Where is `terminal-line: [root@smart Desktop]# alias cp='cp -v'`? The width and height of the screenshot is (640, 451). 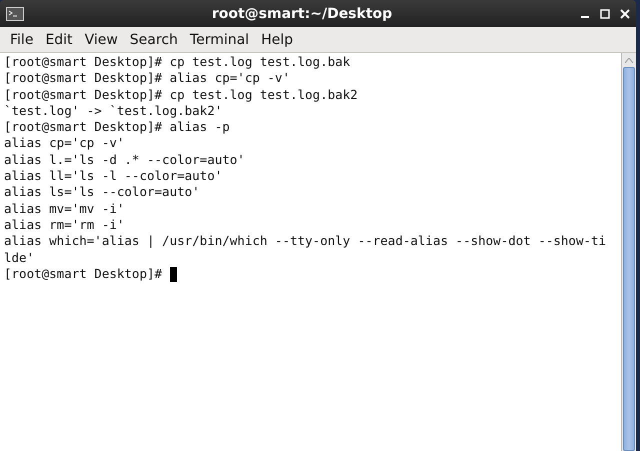 terminal-line: [root@smart Desktop]# alias cp='cp -v' is located at coordinates (147, 78).